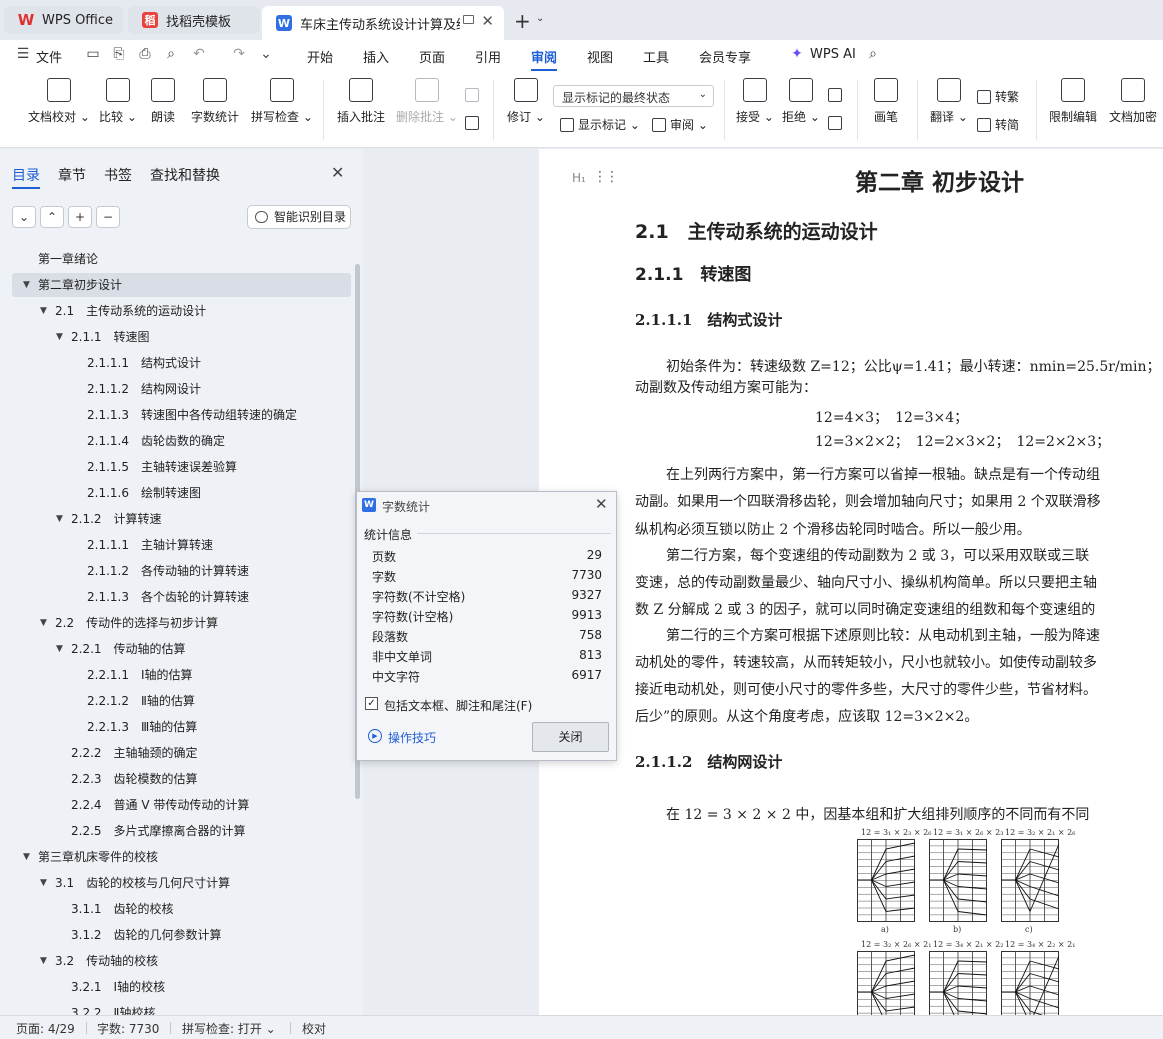 This screenshot has width=1163, height=1039. What do you see at coordinates (949, 101) in the screenshot?
I see `translate-button: 翻译 ⌄` at bounding box center [949, 101].